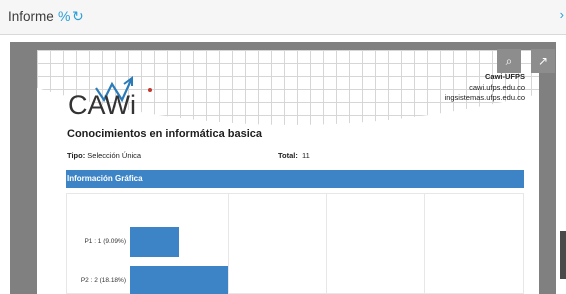 The width and height of the screenshot is (566, 294). What do you see at coordinates (288, 155) in the screenshot?
I see `total-label: Total:` at bounding box center [288, 155].